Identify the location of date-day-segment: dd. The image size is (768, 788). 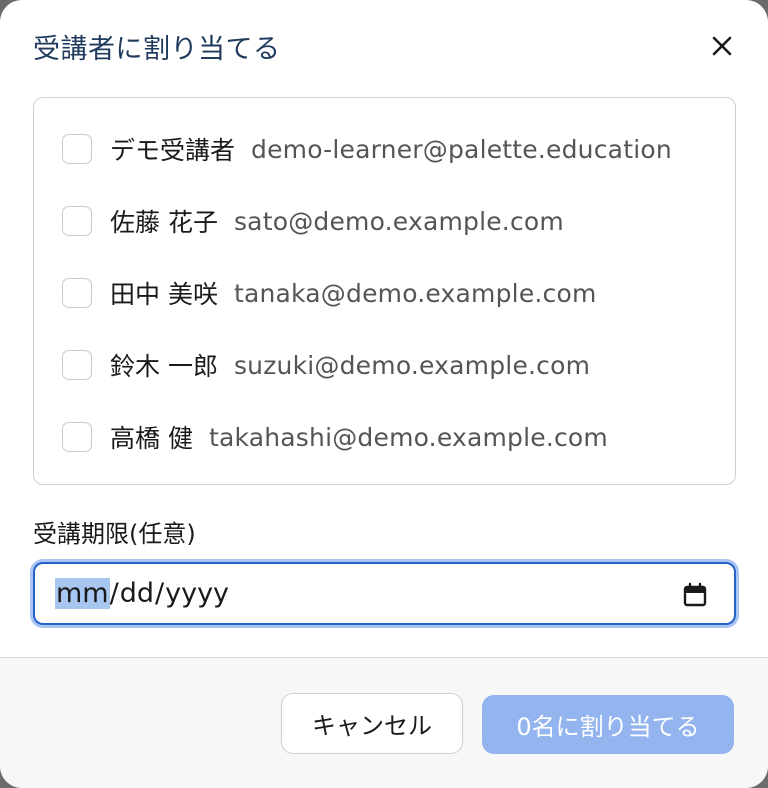
(137, 593).